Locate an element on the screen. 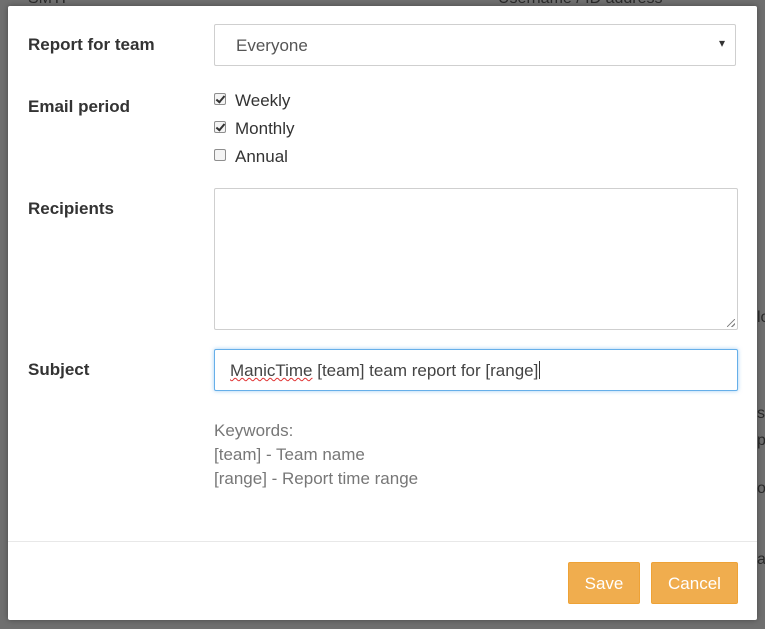  backdrop-text-fragment: o is located at coordinates (761, 488).